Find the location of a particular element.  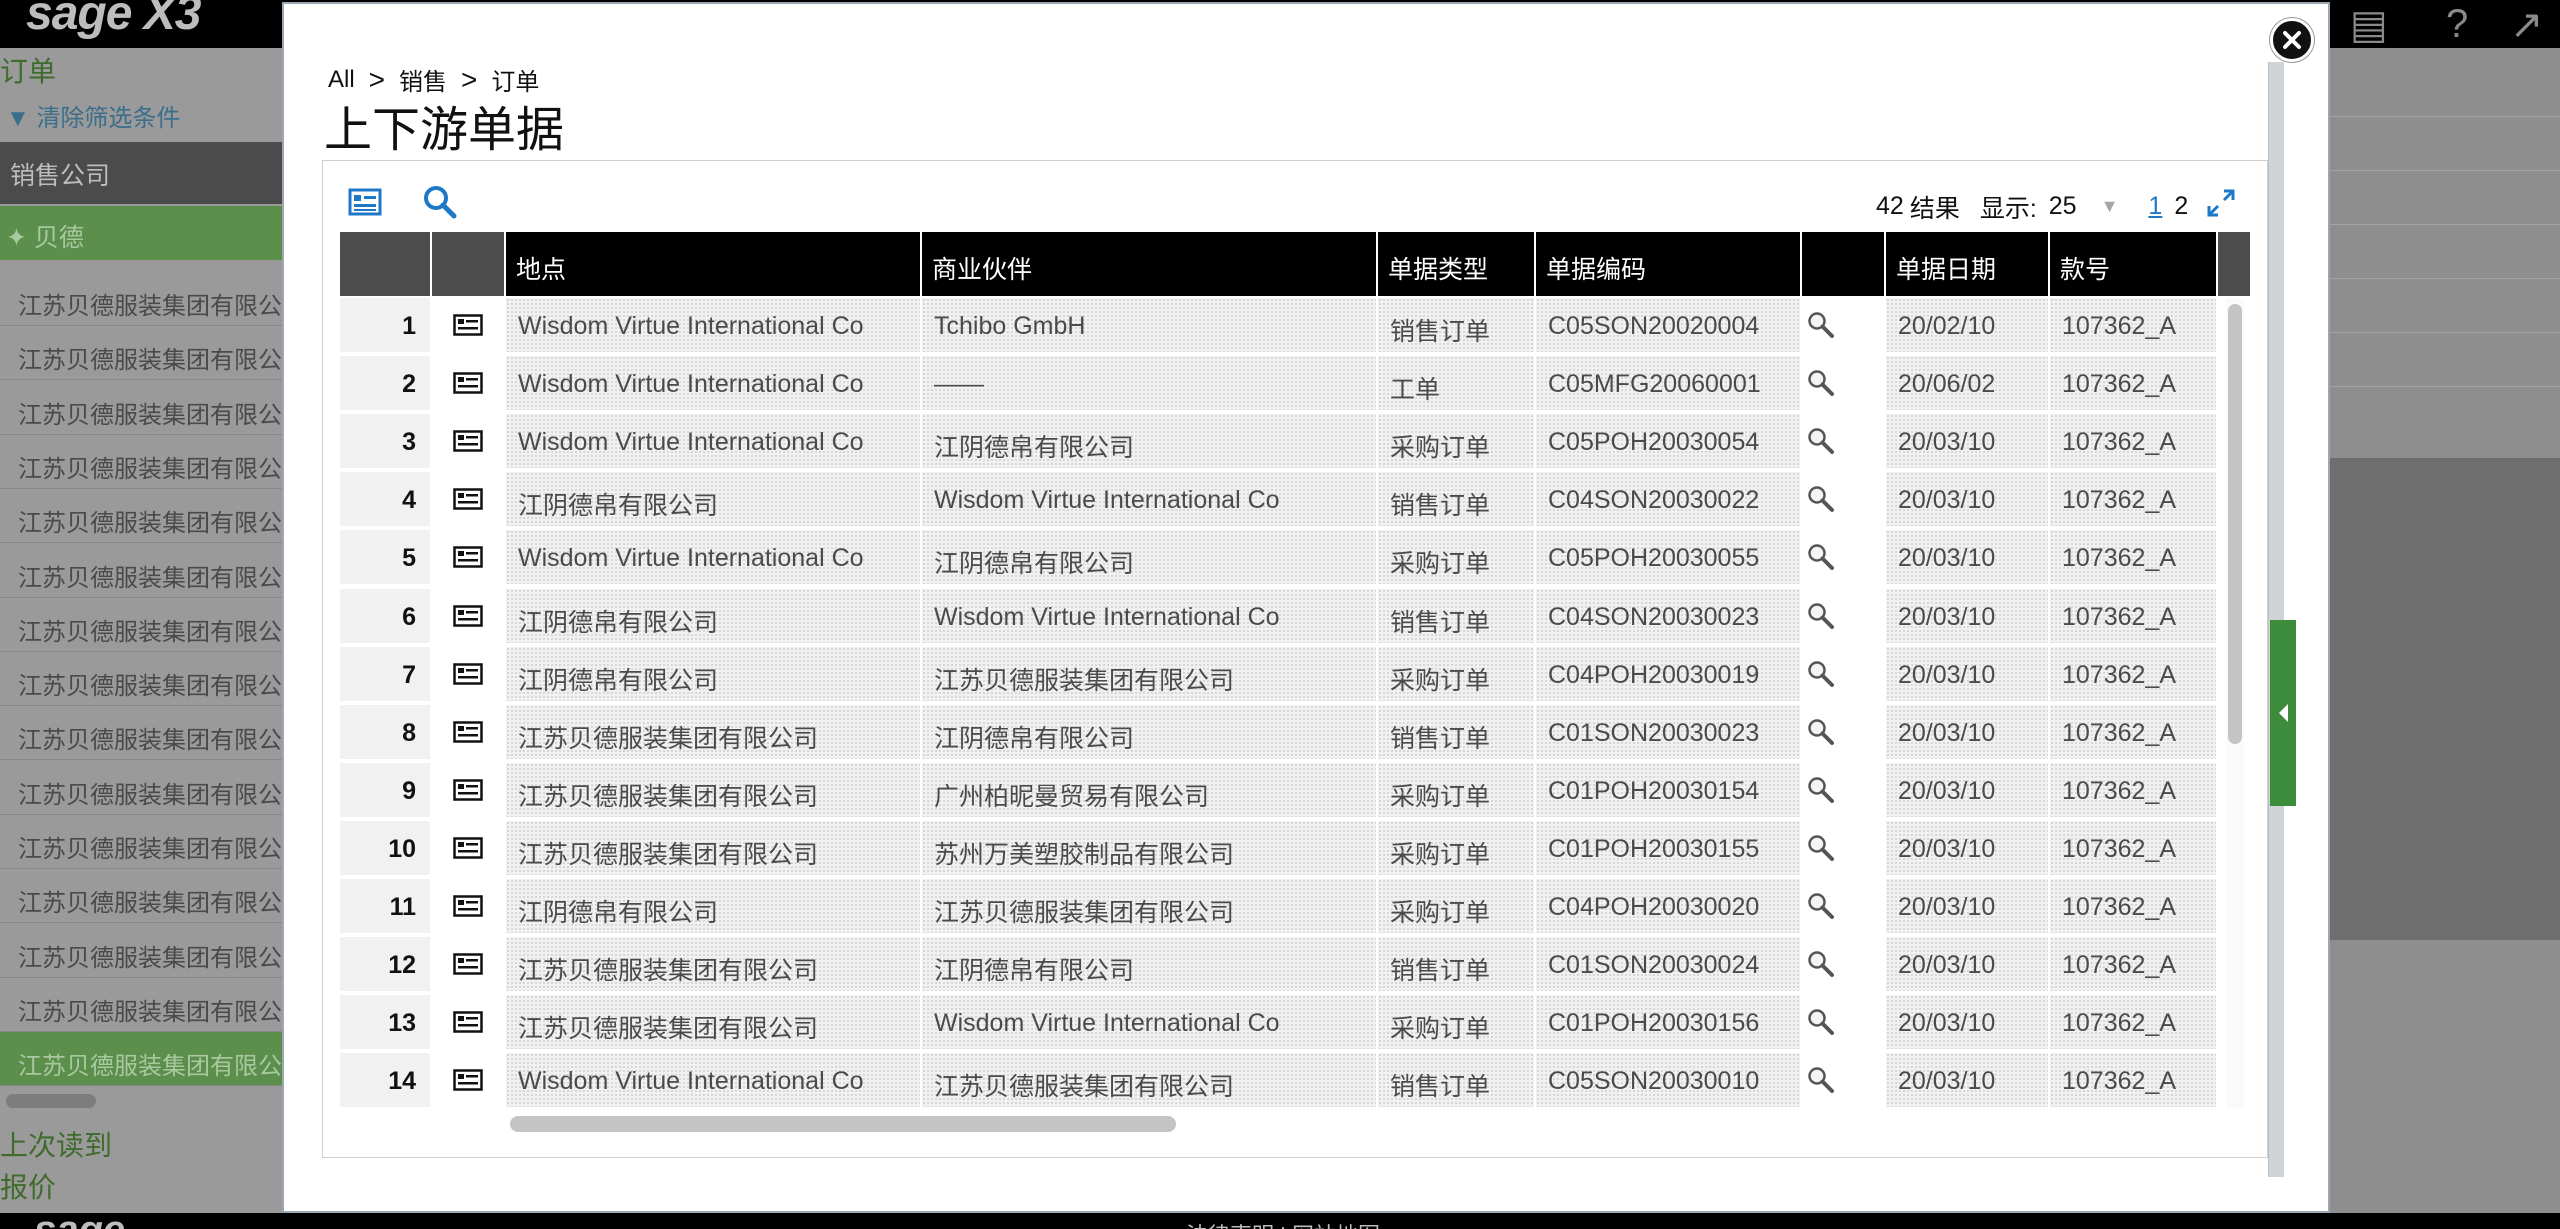

selected-company-filter: ✦ 贝德 is located at coordinates (141, 233).